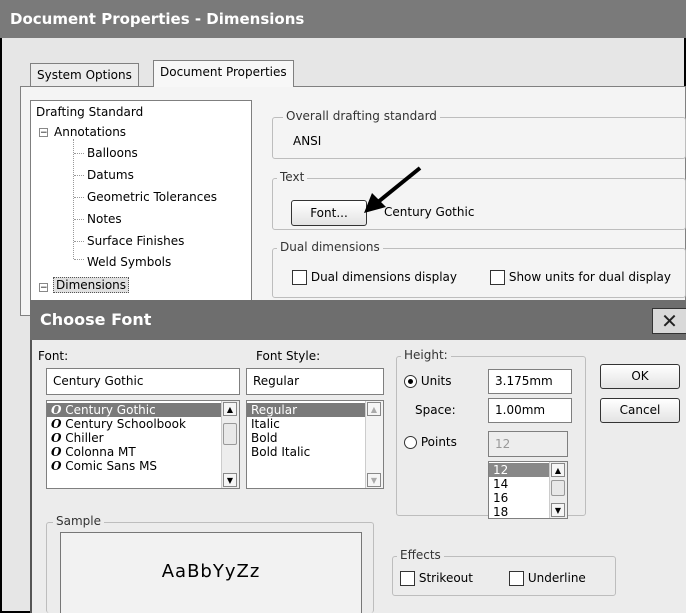  What do you see at coordinates (358, 320) in the screenshot?
I see `choose-font-title: Choose Font` at bounding box center [358, 320].